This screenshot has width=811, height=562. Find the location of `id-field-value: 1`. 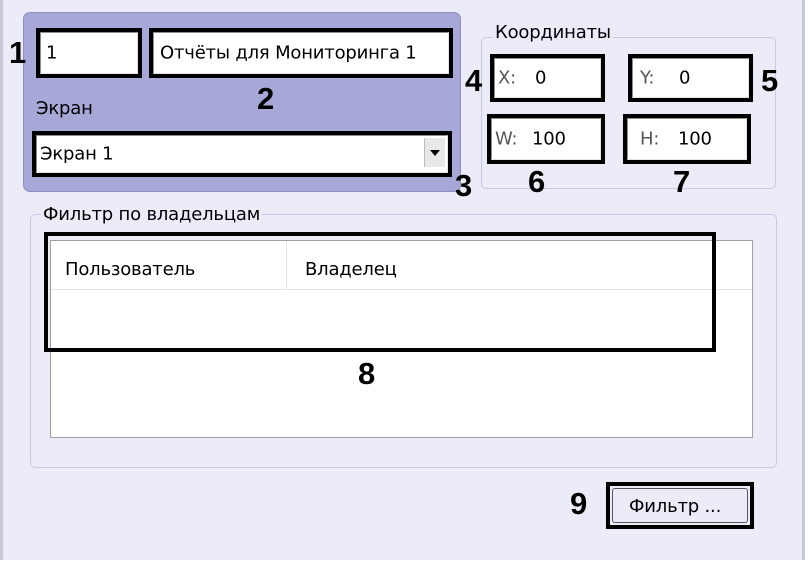

id-field-value: 1 is located at coordinates (52, 53).